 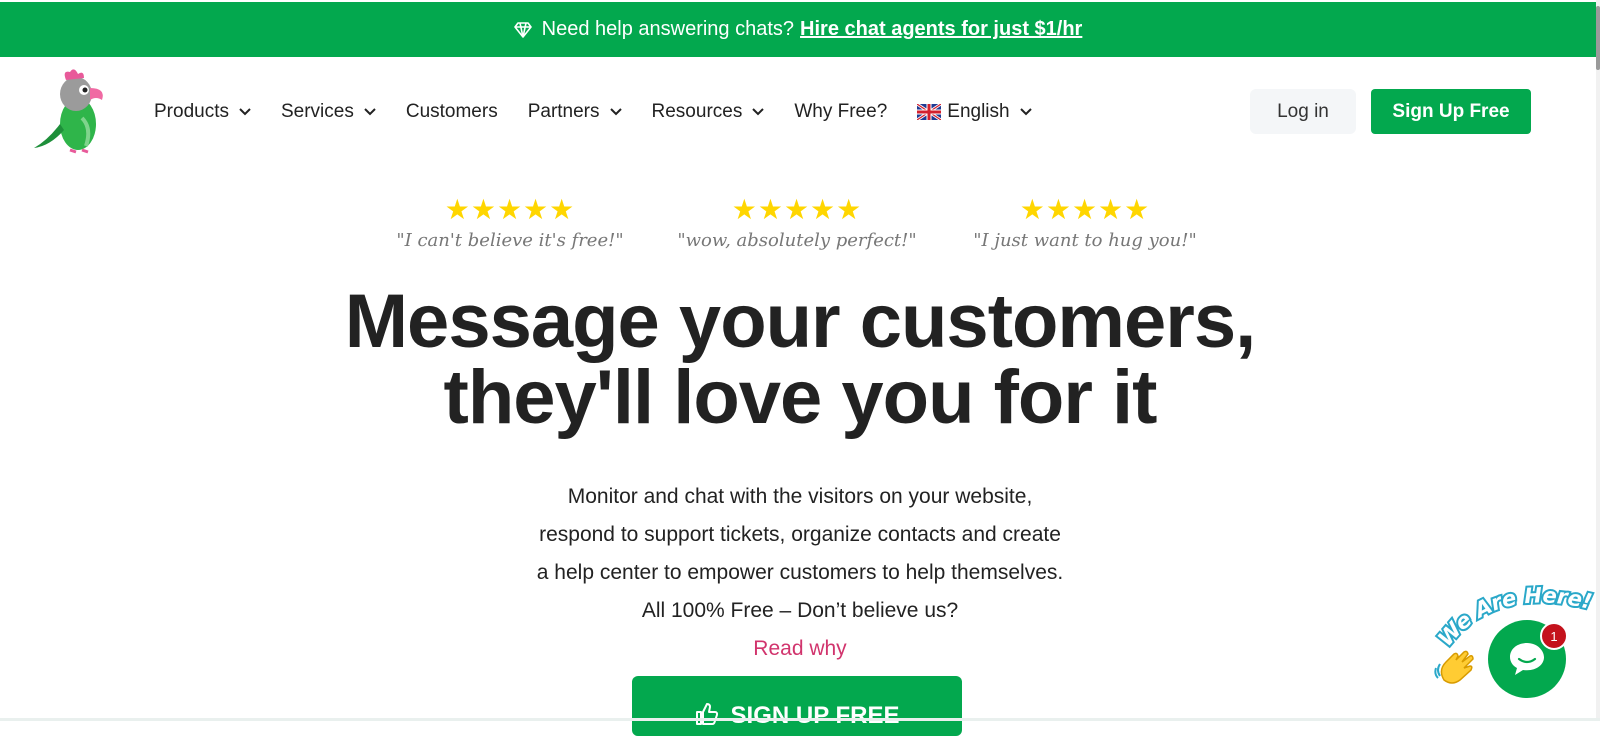 I want to click on login-button: Log in, so click(x=1303, y=111).